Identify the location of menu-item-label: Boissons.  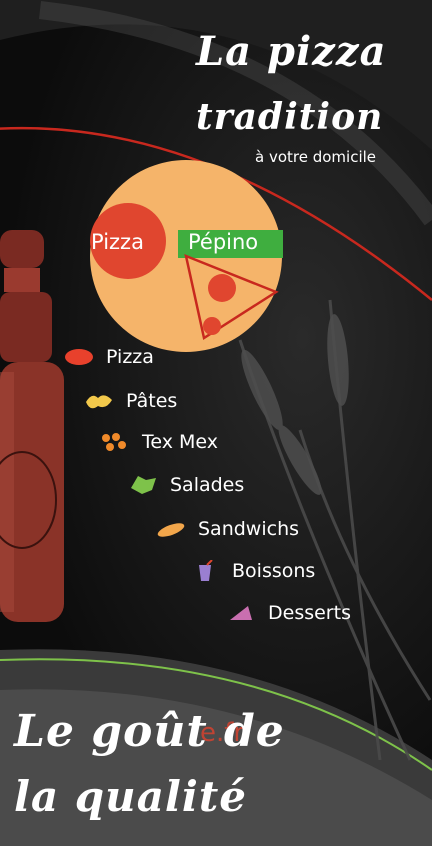
(274, 571).